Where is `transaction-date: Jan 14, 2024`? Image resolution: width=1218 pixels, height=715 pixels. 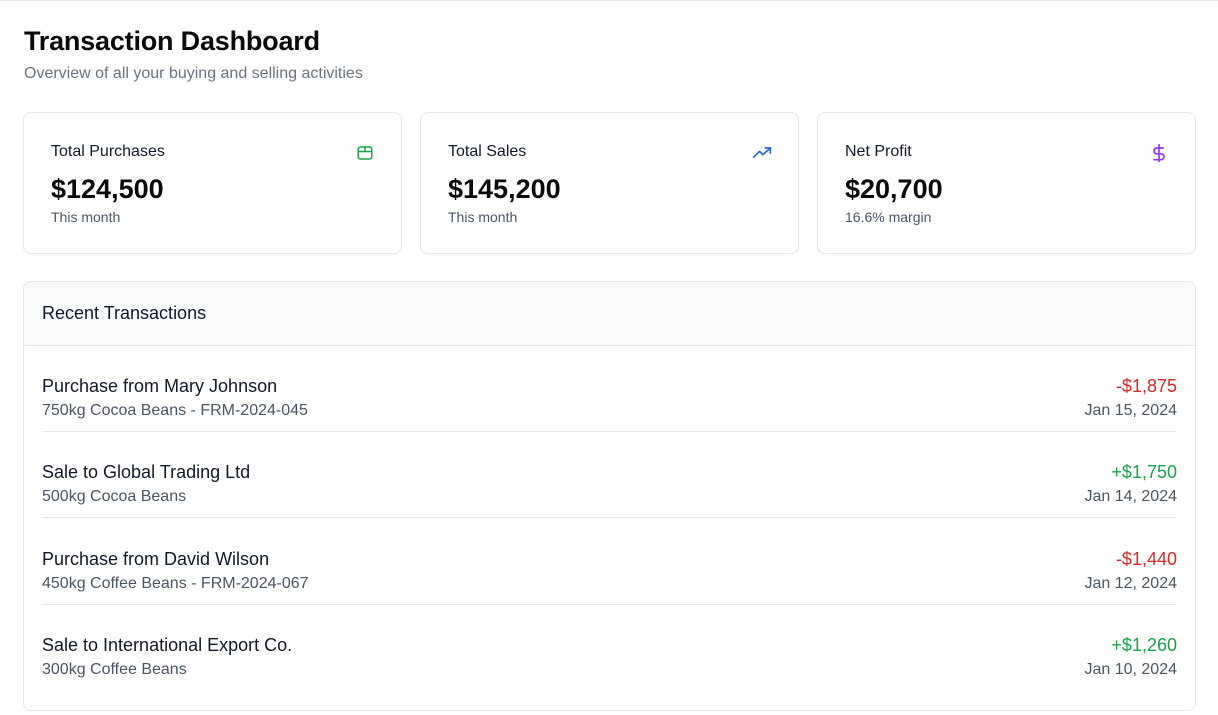
transaction-date: Jan 14, 2024 is located at coordinates (1130, 496).